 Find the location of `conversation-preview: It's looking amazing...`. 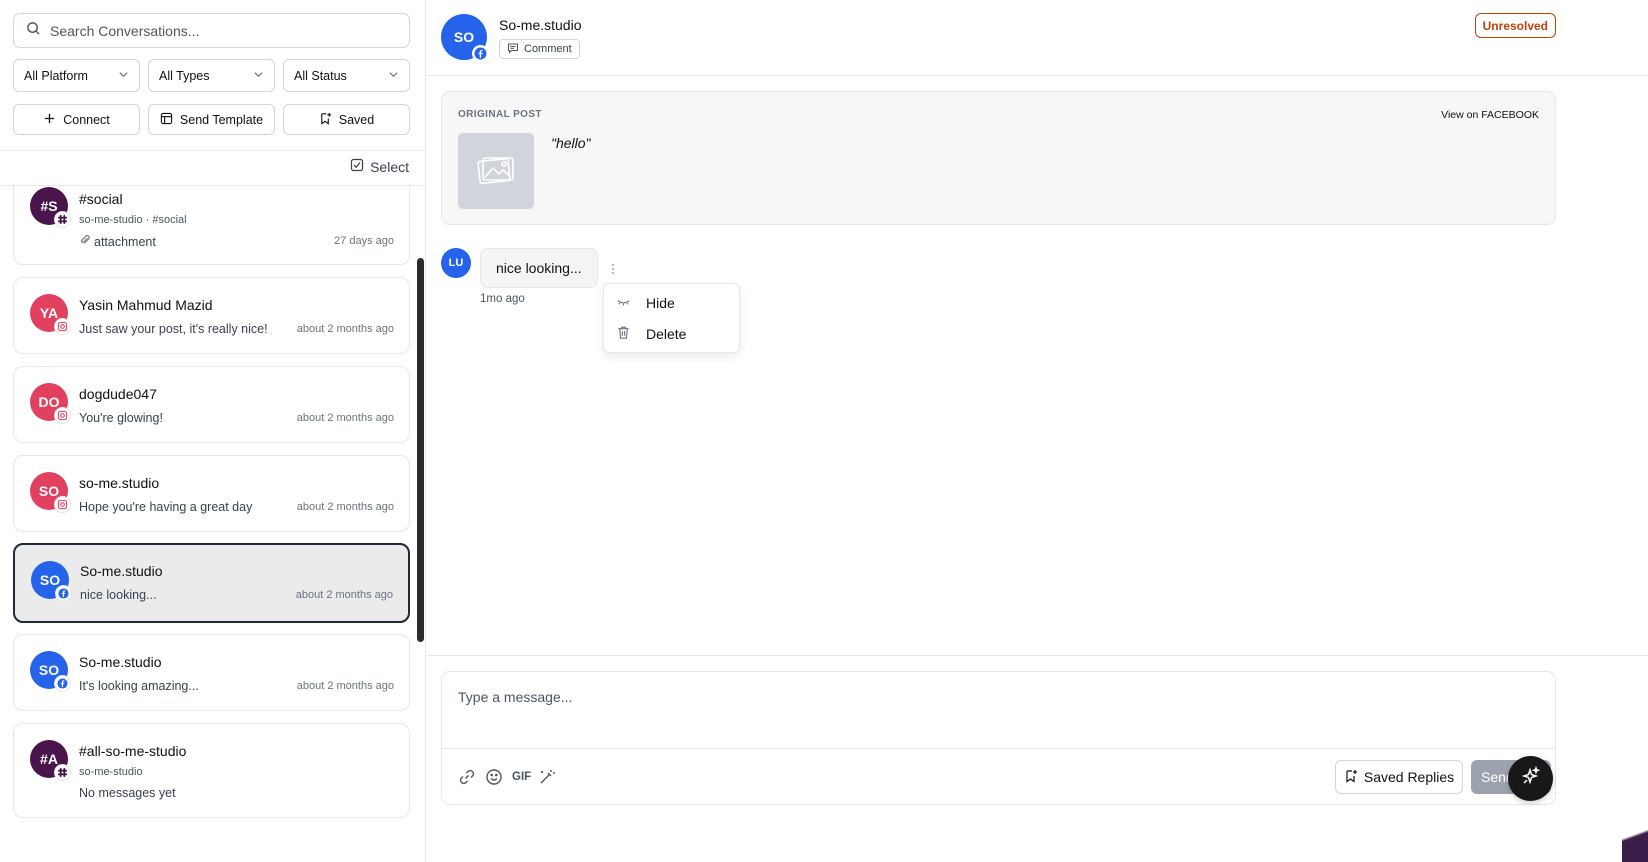

conversation-preview: It's looking amazing... is located at coordinates (139, 686).